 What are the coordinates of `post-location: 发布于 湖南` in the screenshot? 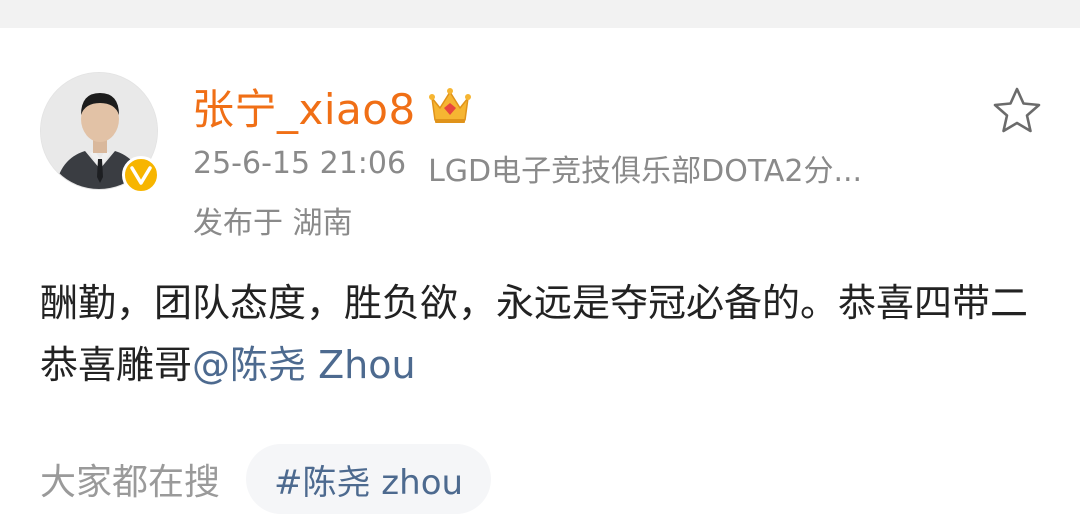 It's located at (273, 223).